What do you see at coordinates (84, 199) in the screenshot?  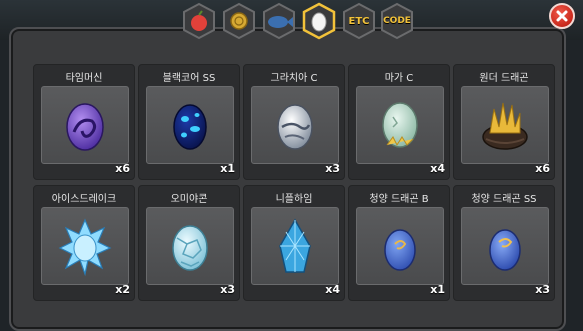 I see `item-name: 아이스드레이크` at bounding box center [84, 199].